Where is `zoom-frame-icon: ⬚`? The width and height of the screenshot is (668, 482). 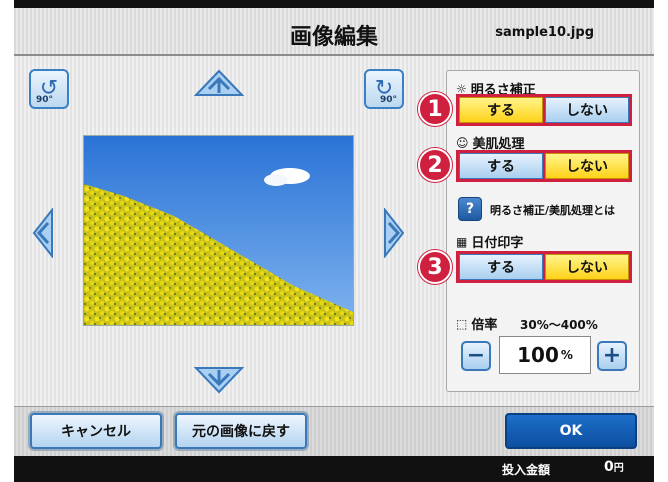 zoom-frame-icon: ⬚ is located at coordinates (462, 323).